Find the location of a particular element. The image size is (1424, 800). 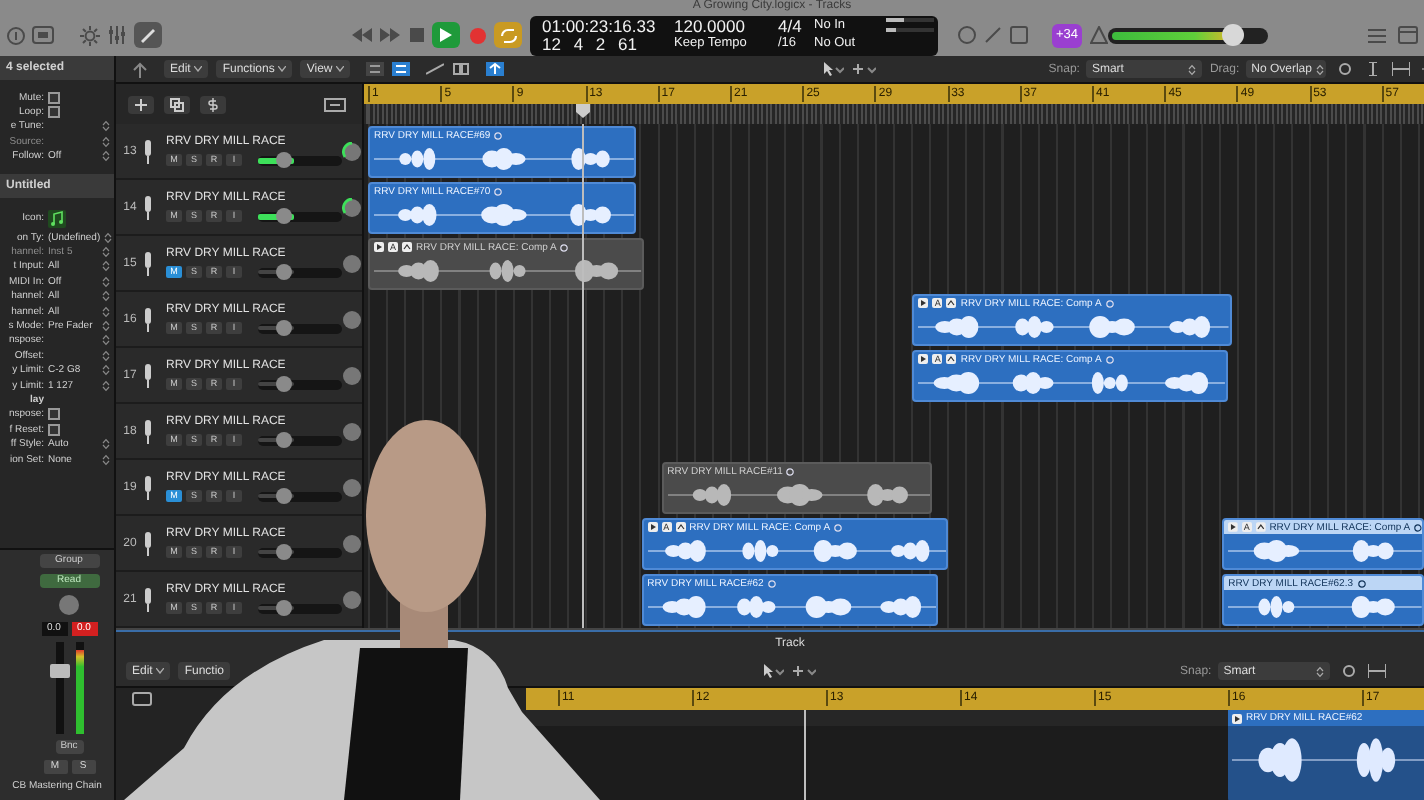

global-tracks-icon is located at coordinates (335, 104).